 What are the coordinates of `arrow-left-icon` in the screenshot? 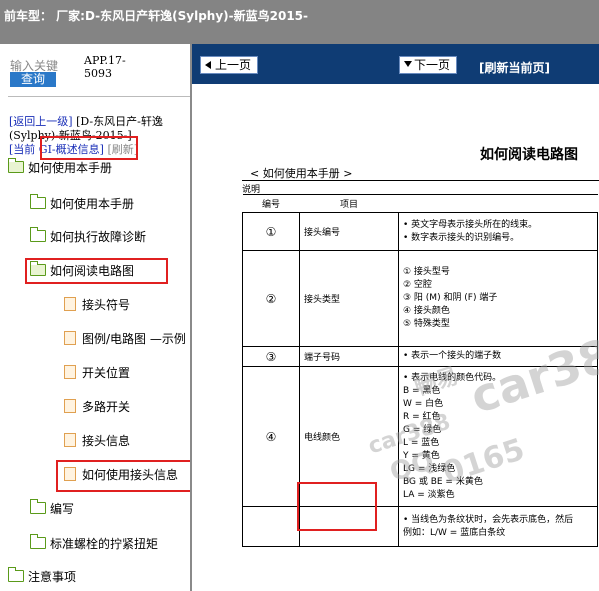 It's located at (208, 65).